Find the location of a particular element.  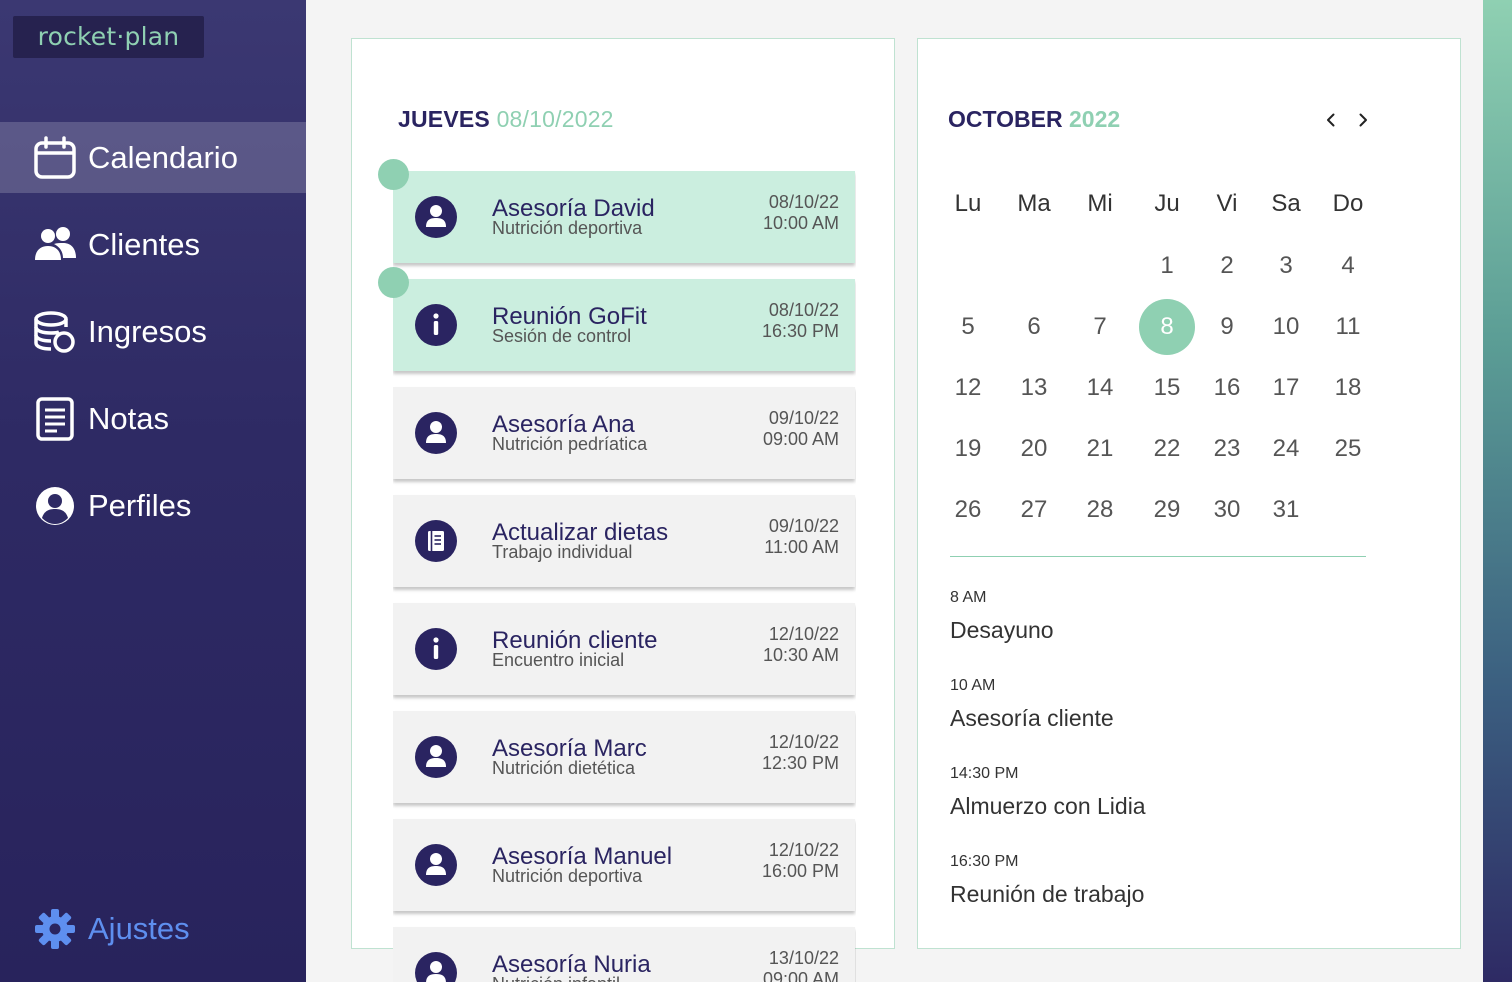

notebook-icon is located at coordinates (436, 541).